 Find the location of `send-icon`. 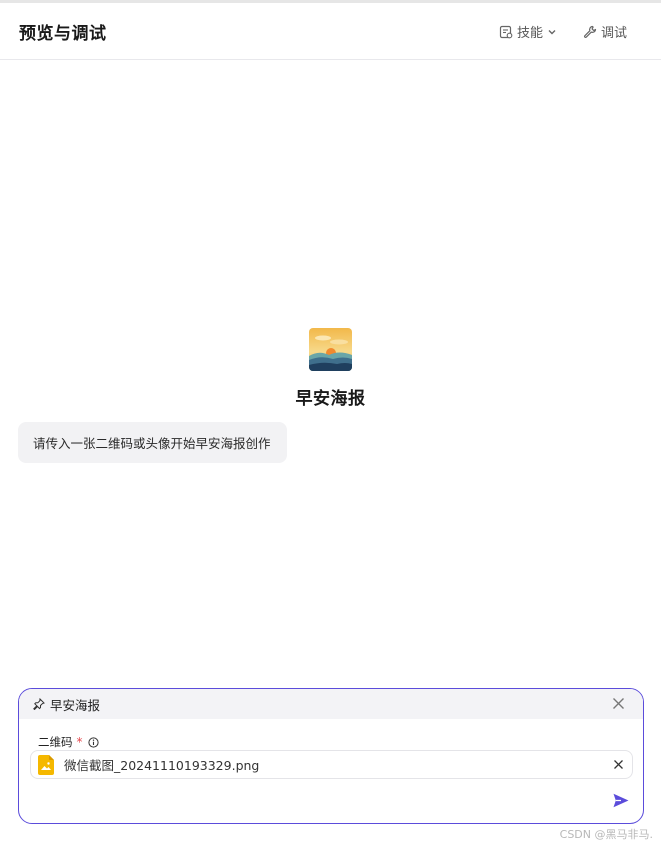

send-icon is located at coordinates (621, 800).